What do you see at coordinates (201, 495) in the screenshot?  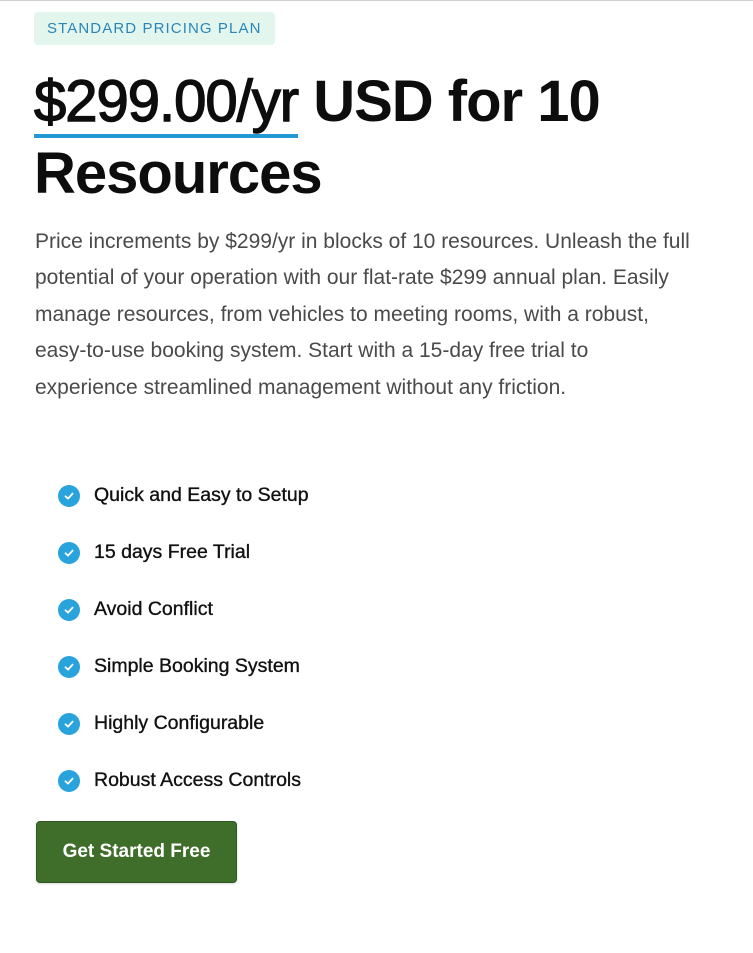 I see `feature-label: Quick and Easy to Setup` at bounding box center [201, 495].